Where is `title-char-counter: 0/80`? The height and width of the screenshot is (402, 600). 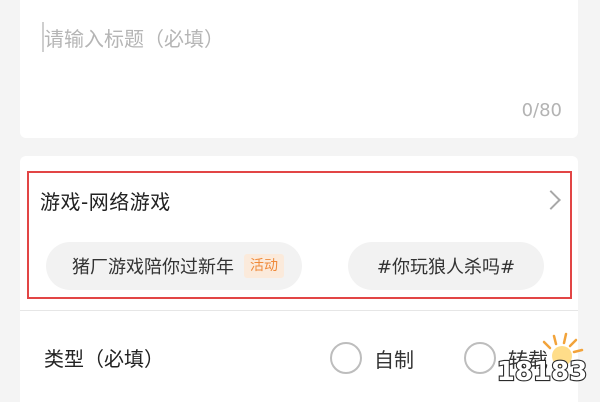 title-char-counter: 0/80 is located at coordinates (541, 110).